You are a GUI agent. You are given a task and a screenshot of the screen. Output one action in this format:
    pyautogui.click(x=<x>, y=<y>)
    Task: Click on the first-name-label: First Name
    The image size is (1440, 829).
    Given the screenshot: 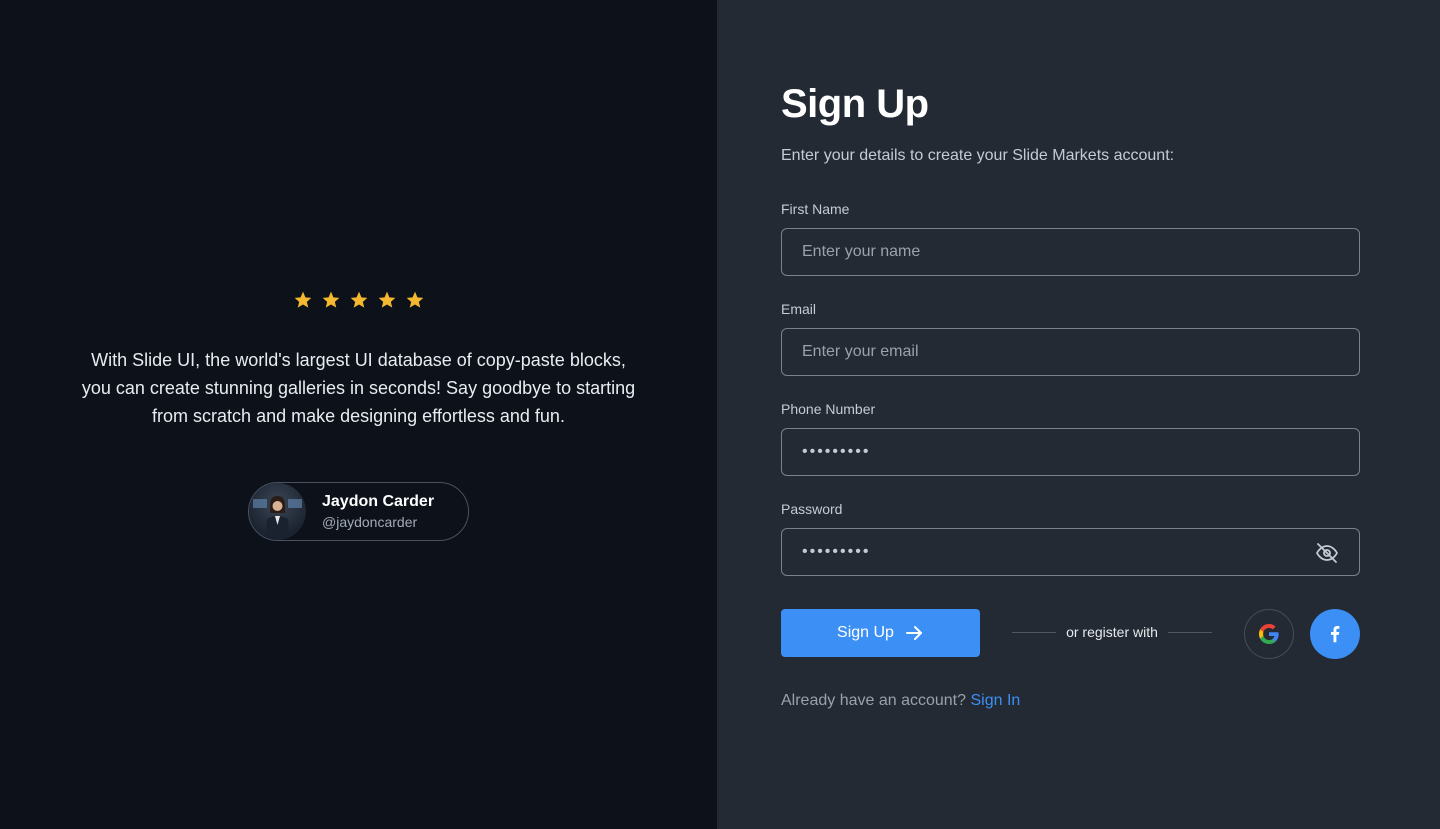 What is the action you would take?
    pyautogui.click(x=815, y=209)
    